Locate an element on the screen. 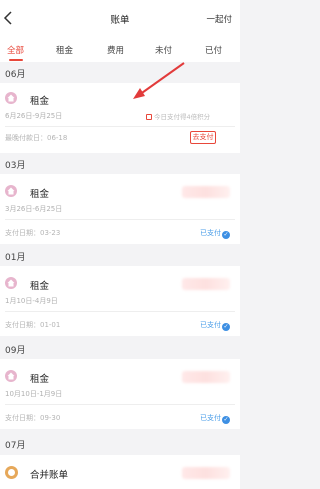 Image resolution: width=320 pixels, height=489 pixels. tab-fees: 费用 is located at coordinates (115, 50).